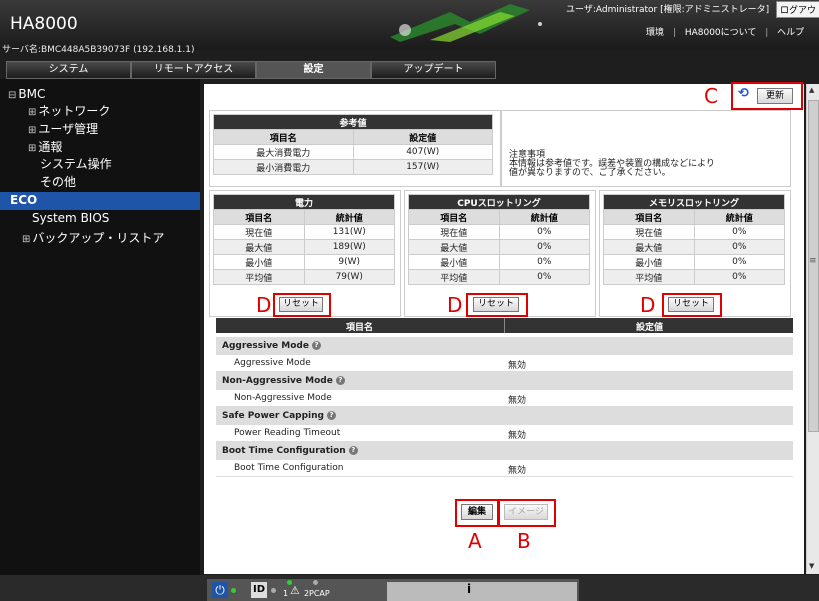 The width and height of the screenshot is (819, 601). Describe the element at coordinates (319, 593) in the screenshot. I see `pcap-label: PCAP` at that location.